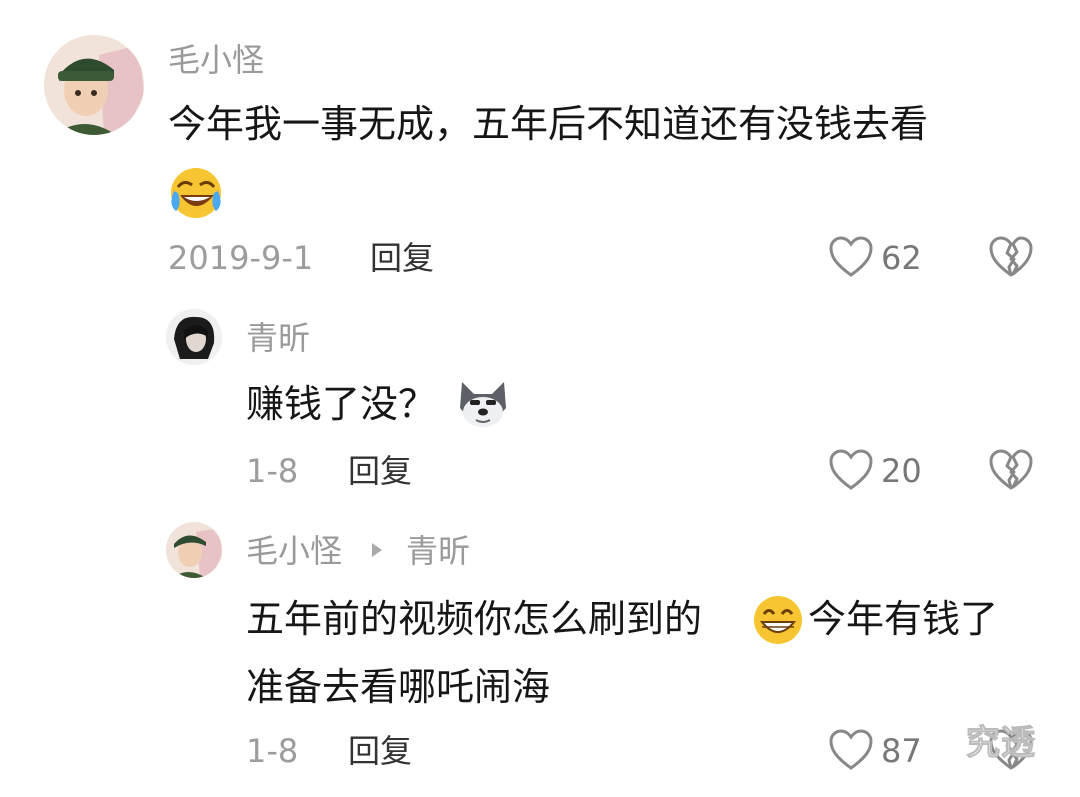 Image resolution: width=1080 pixels, height=797 pixels. Describe the element at coordinates (196, 193) in the screenshot. I see `laughing-crying-emoji` at that location.